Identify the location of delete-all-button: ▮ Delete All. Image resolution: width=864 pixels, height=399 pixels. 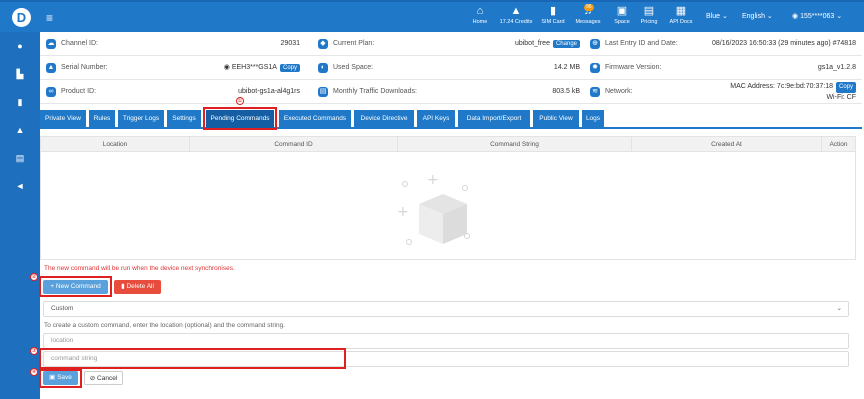
(137, 287).